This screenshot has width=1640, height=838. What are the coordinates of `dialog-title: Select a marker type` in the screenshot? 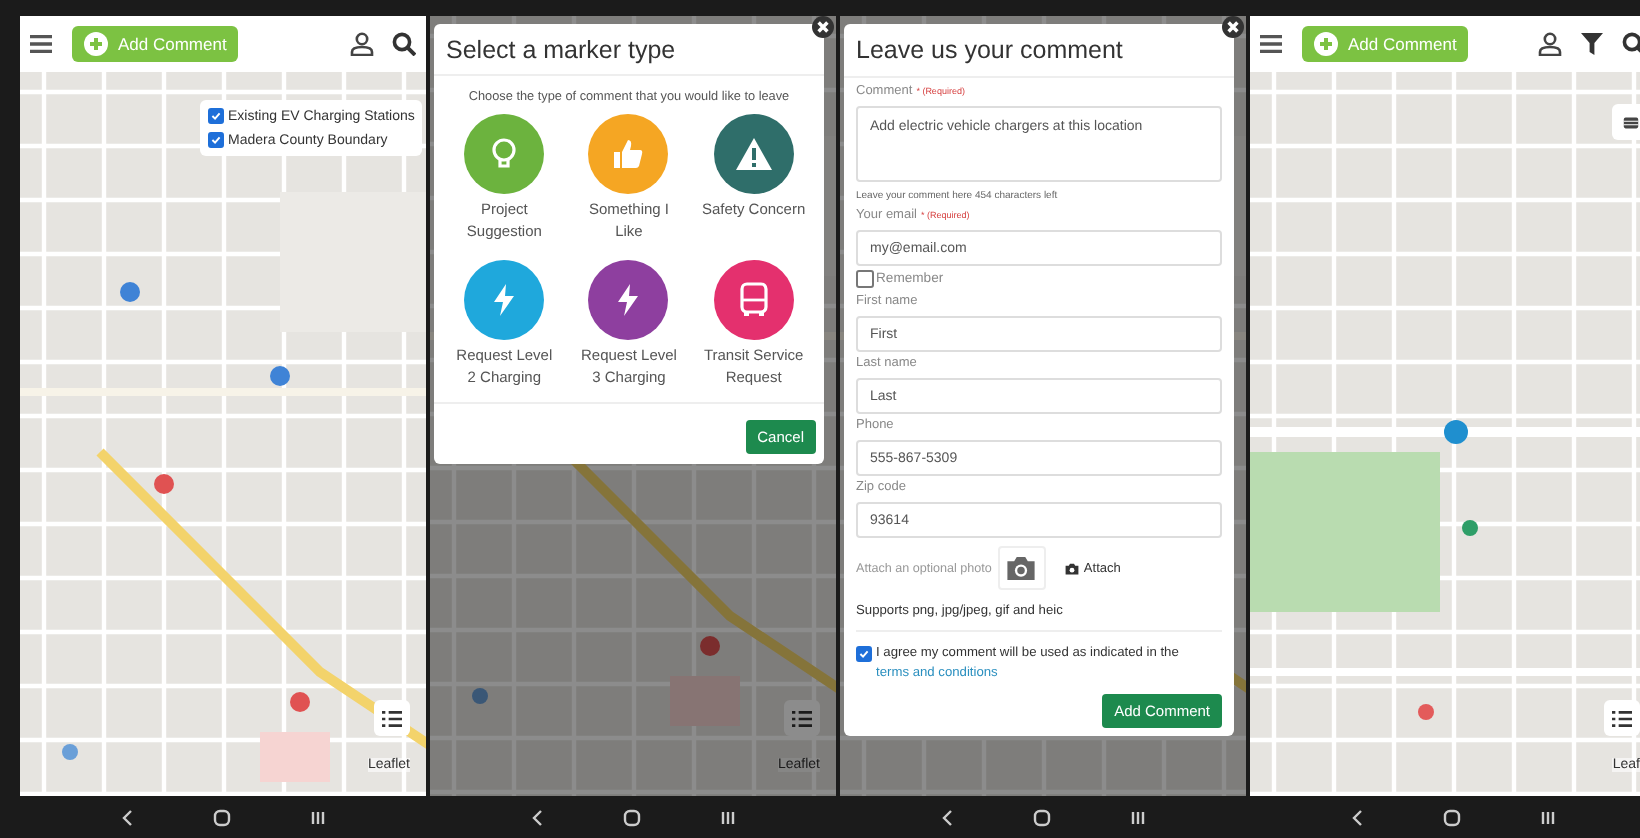 It's located at (629, 50).